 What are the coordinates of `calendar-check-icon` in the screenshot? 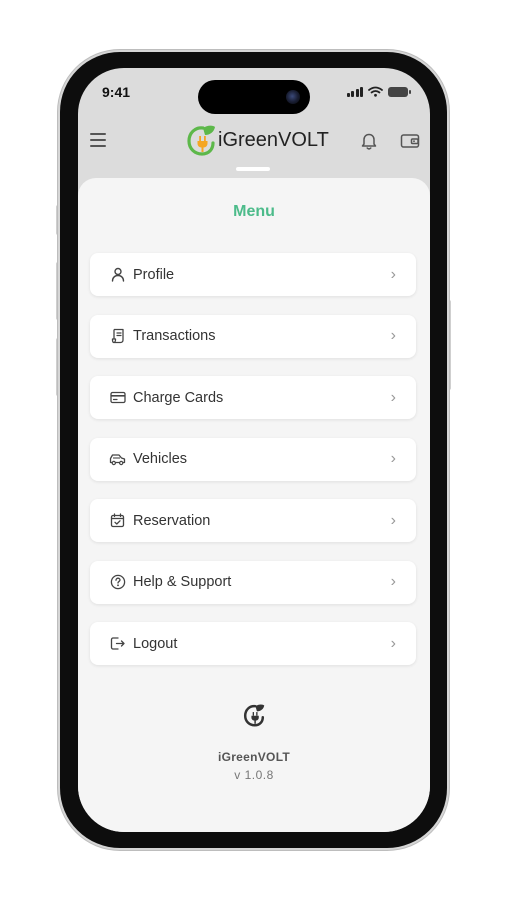 It's located at (117, 520).